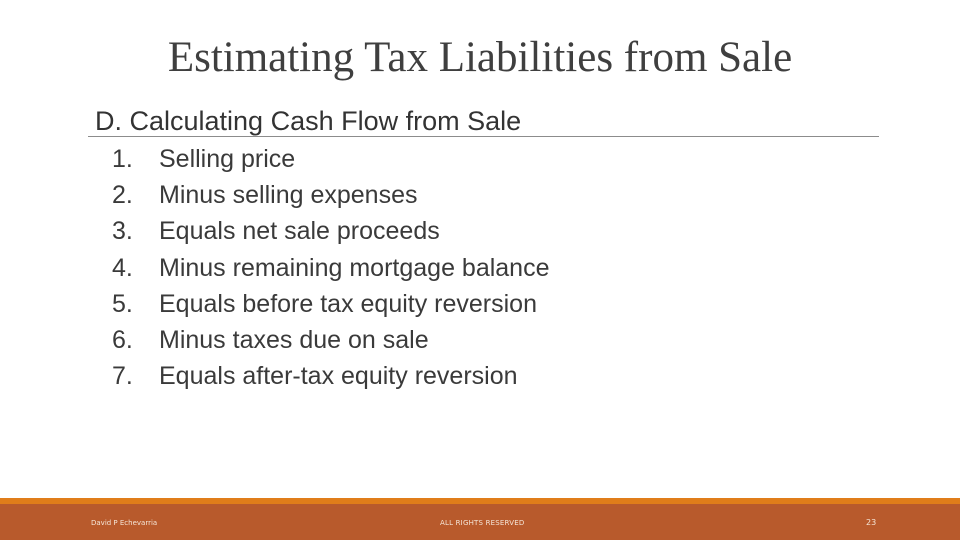 This screenshot has width=960, height=540. Describe the element at coordinates (331, 159) in the screenshot. I see `list-item: 1. Selling price` at that location.